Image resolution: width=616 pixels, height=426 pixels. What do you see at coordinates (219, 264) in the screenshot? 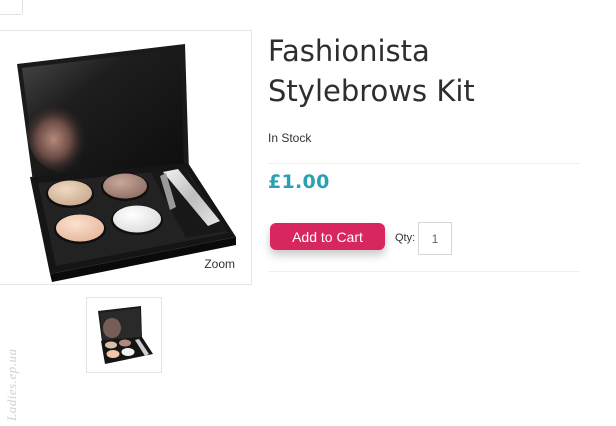
I see `zoom-label: Zoom` at bounding box center [219, 264].